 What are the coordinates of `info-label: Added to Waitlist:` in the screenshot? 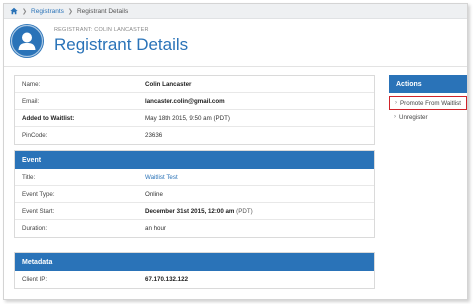 It's located at (48, 118).